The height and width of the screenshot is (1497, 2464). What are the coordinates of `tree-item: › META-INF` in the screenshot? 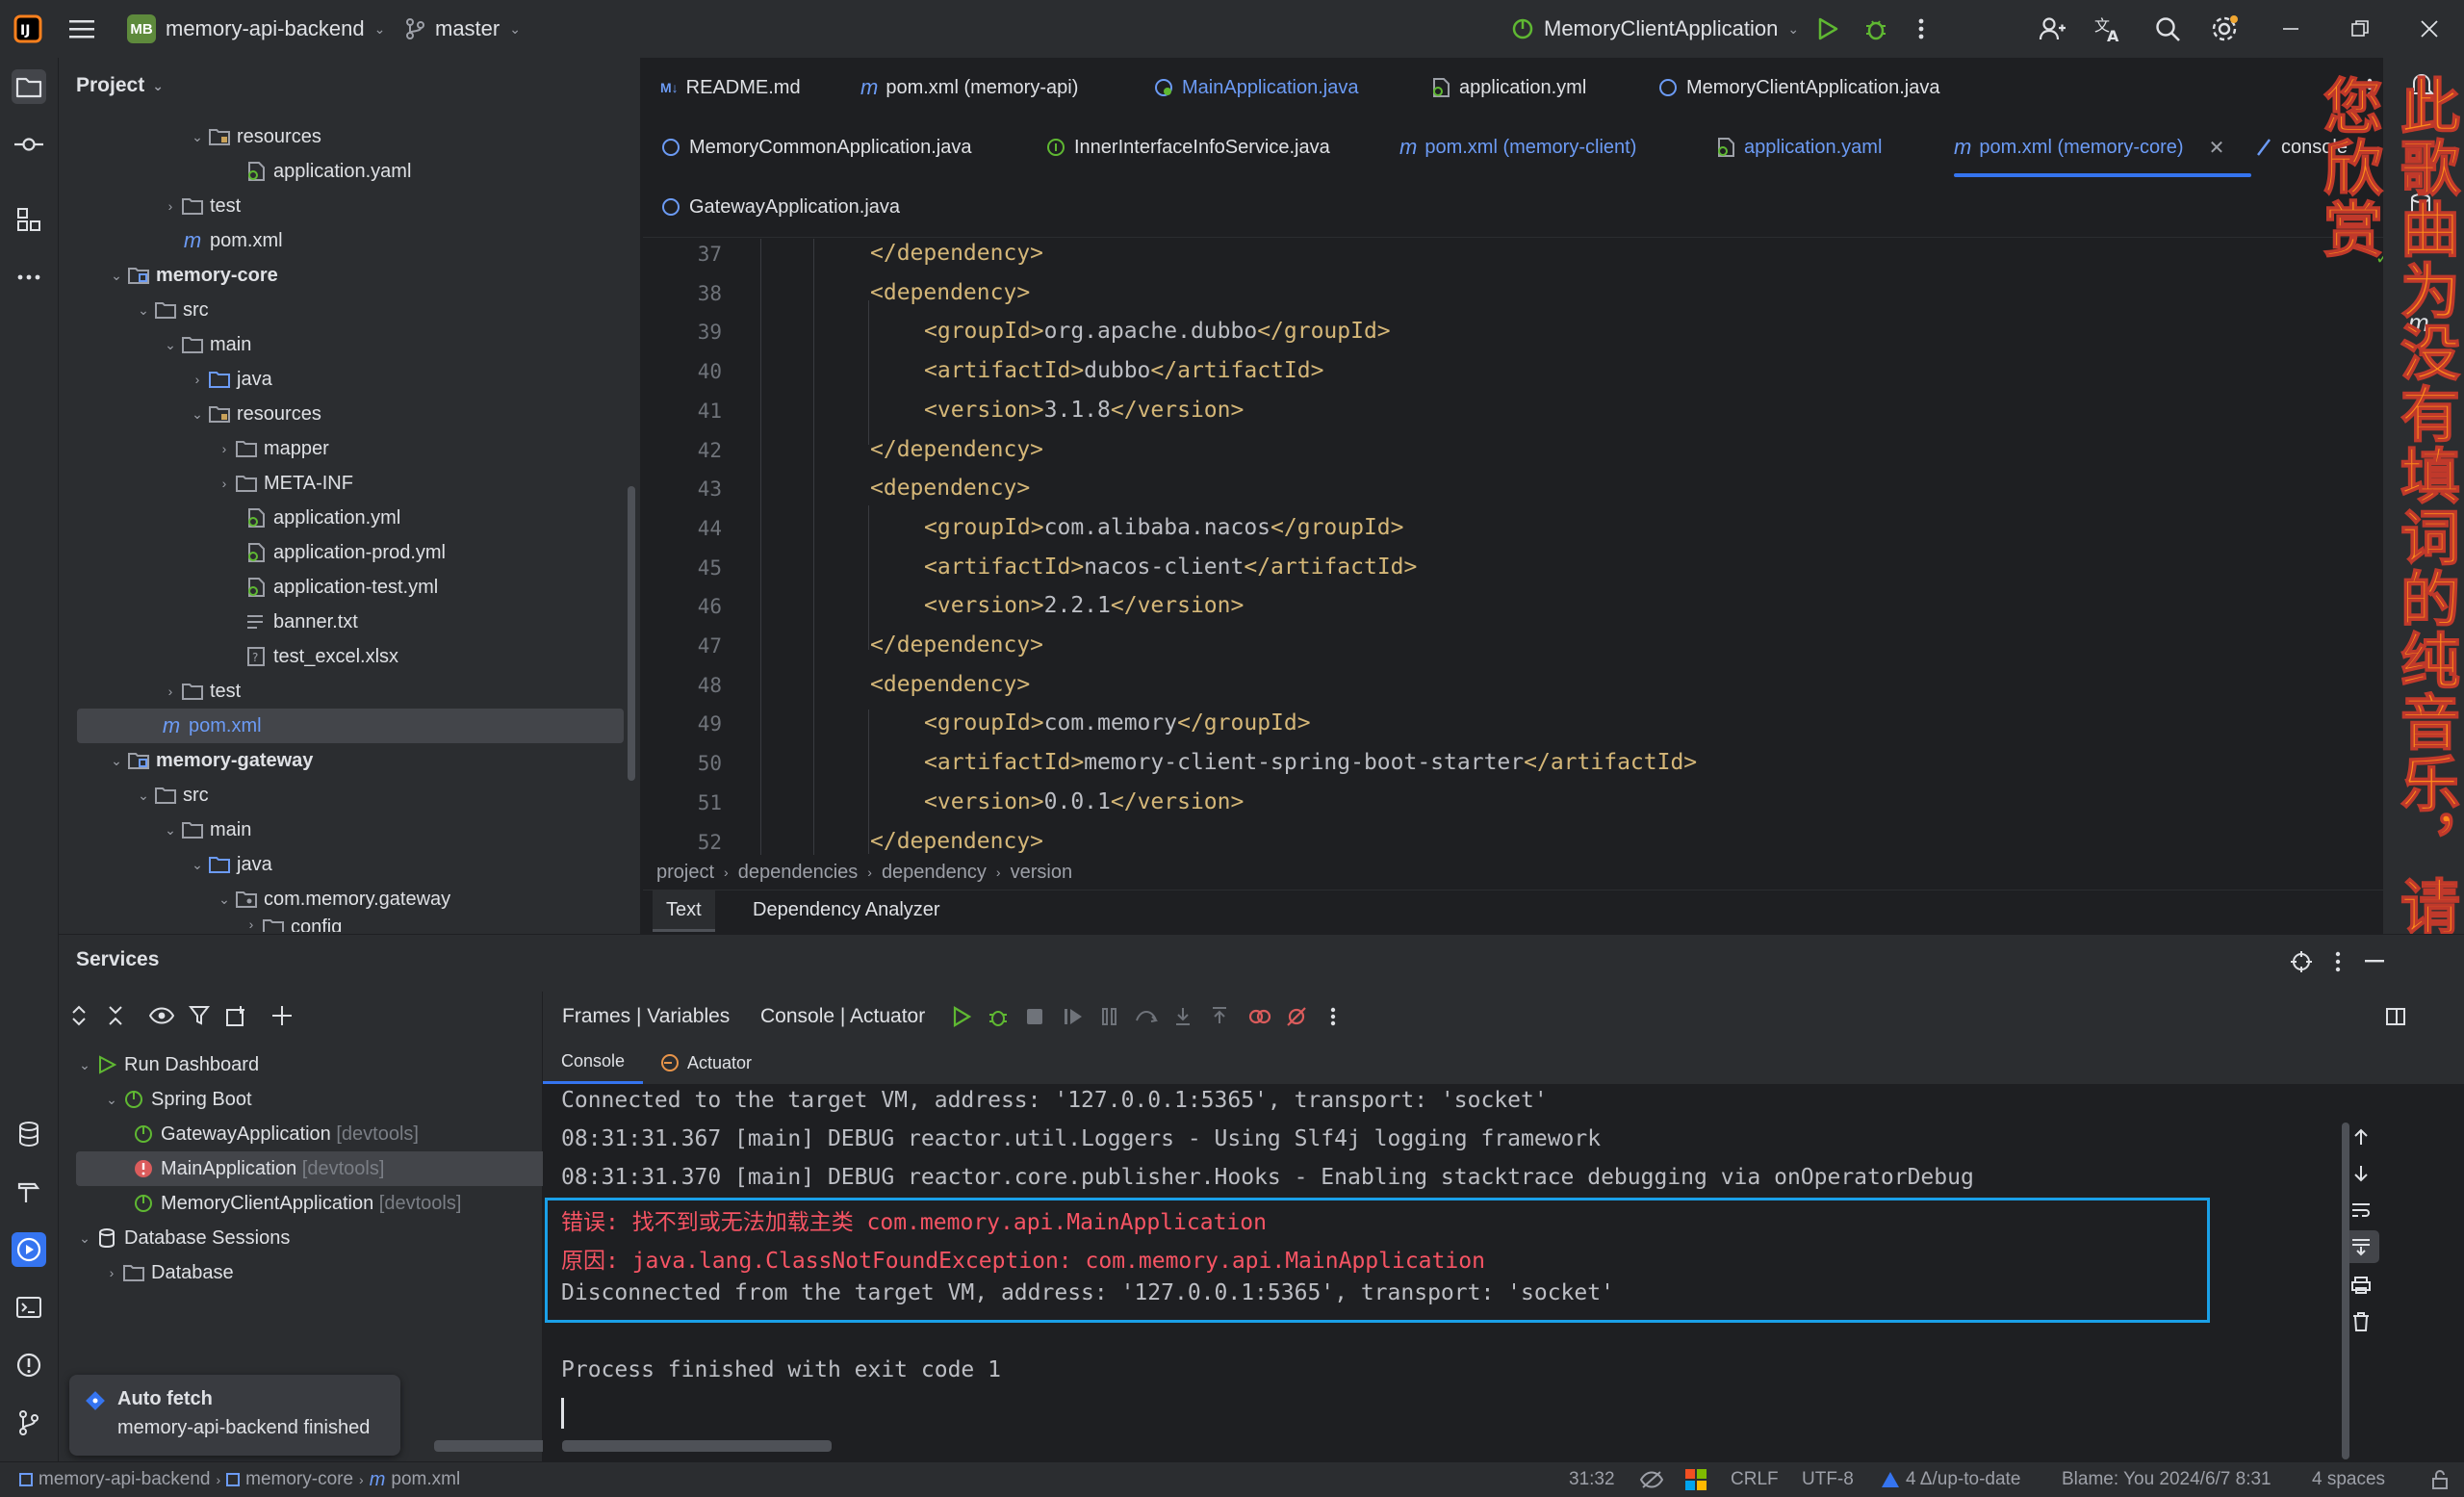 It's located at (283, 483).